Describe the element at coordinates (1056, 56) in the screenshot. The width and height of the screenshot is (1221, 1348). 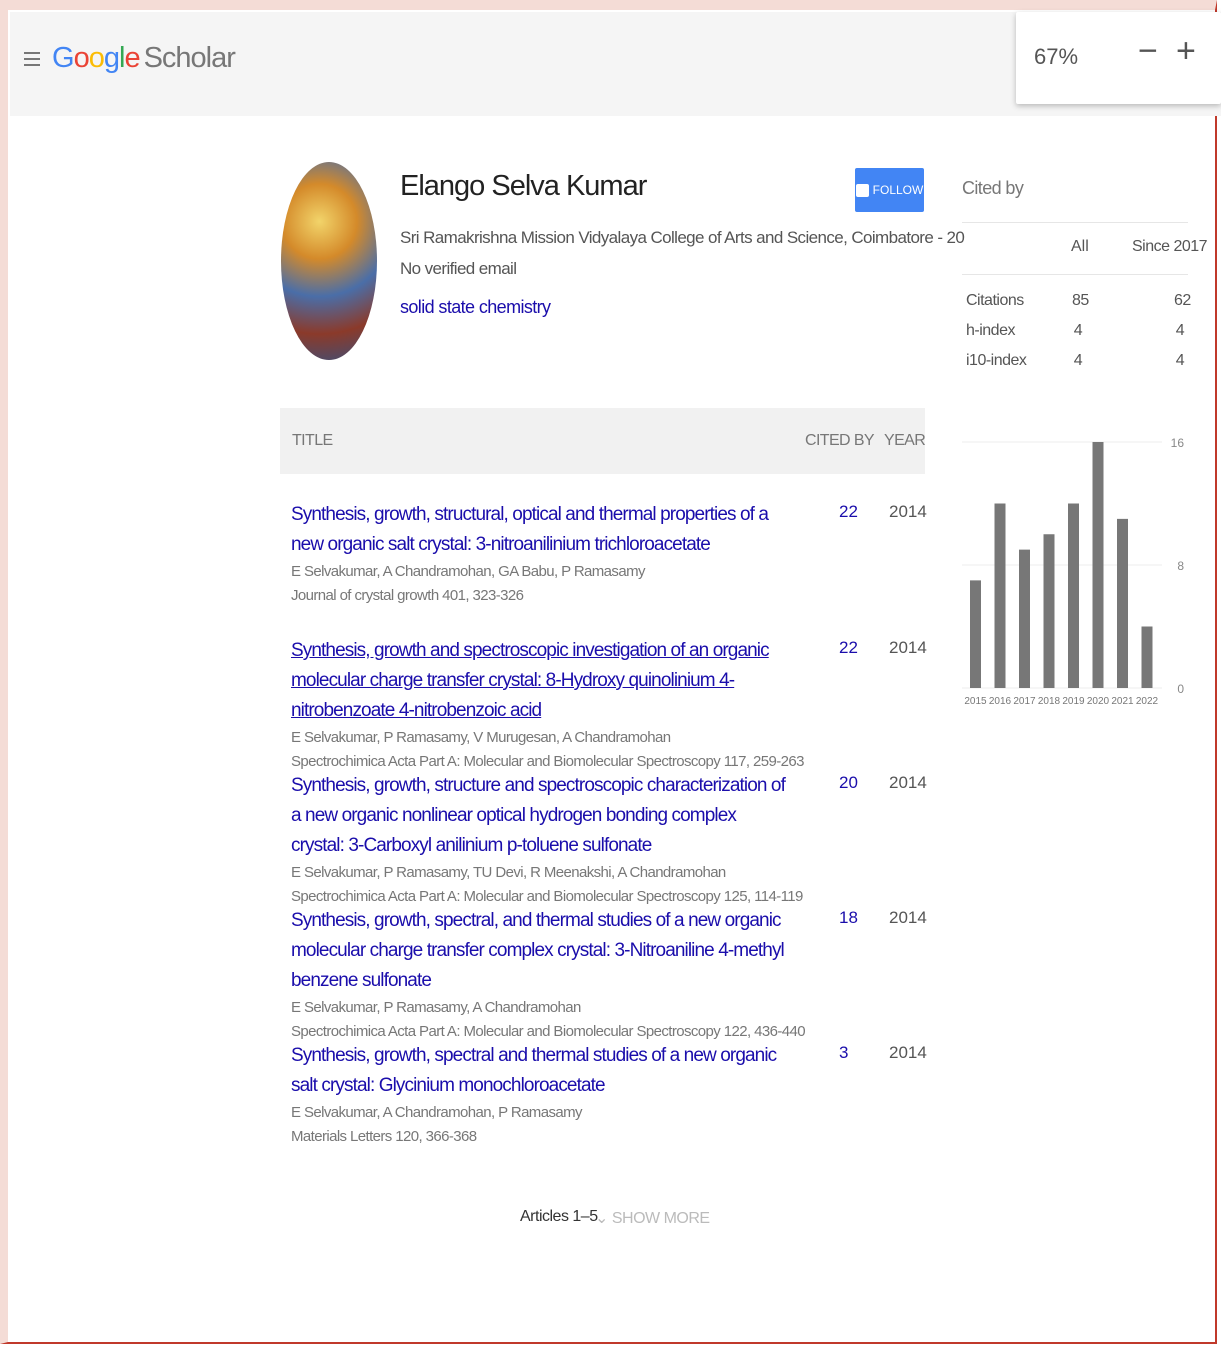
I see `zoom-level: 67%` at that location.